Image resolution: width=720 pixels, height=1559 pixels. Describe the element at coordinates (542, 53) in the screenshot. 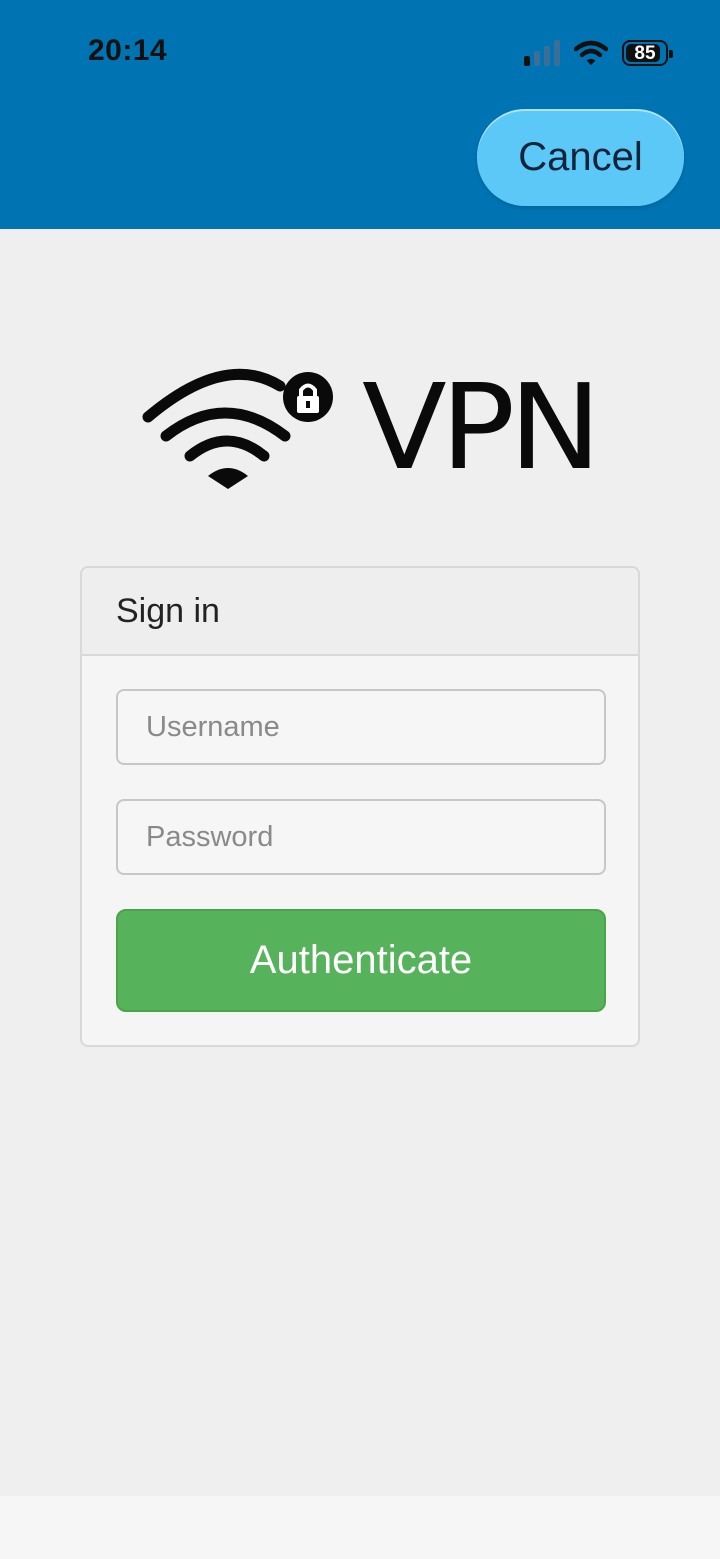

I see `cellular-signal-icon` at that location.